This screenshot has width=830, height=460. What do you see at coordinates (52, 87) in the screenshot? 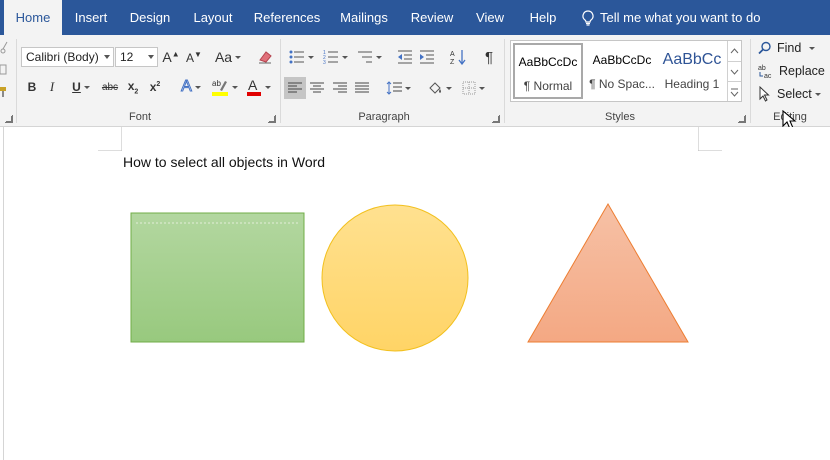
I see `italic-button: I` at bounding box center [52, 87].